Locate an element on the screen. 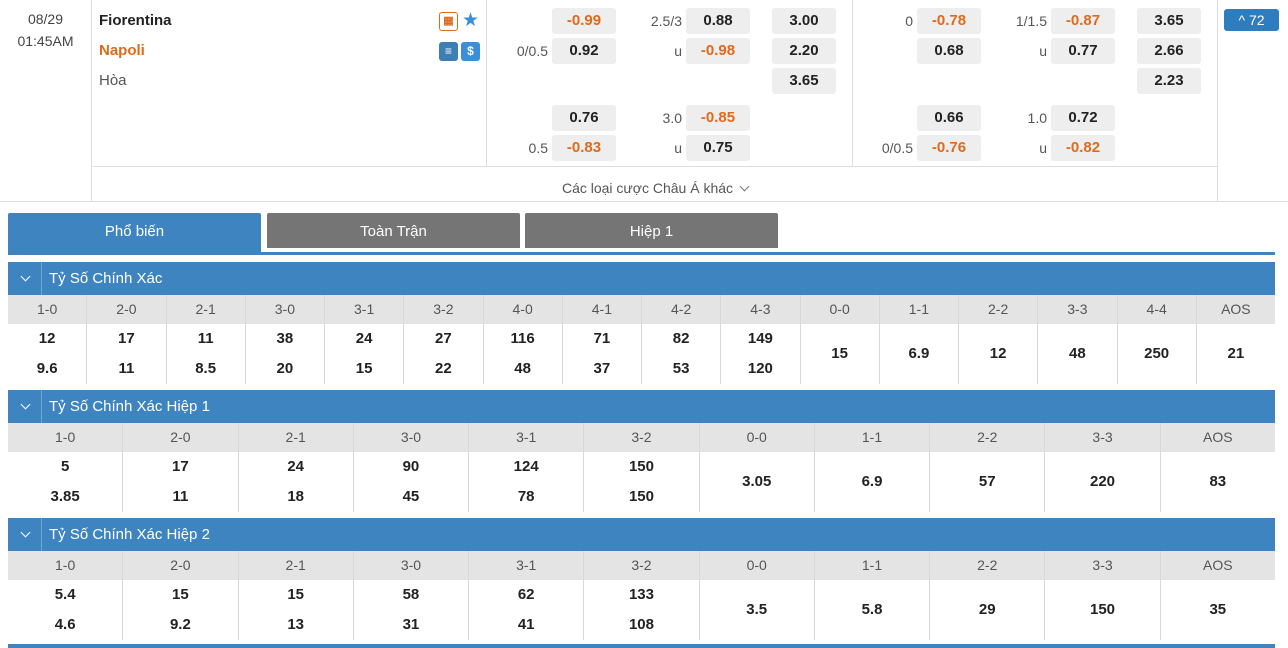 Image resolution: width=1288 pixels, height=648 pixels. score-odds-away: 9.2 is located at coordinates (180, 625).